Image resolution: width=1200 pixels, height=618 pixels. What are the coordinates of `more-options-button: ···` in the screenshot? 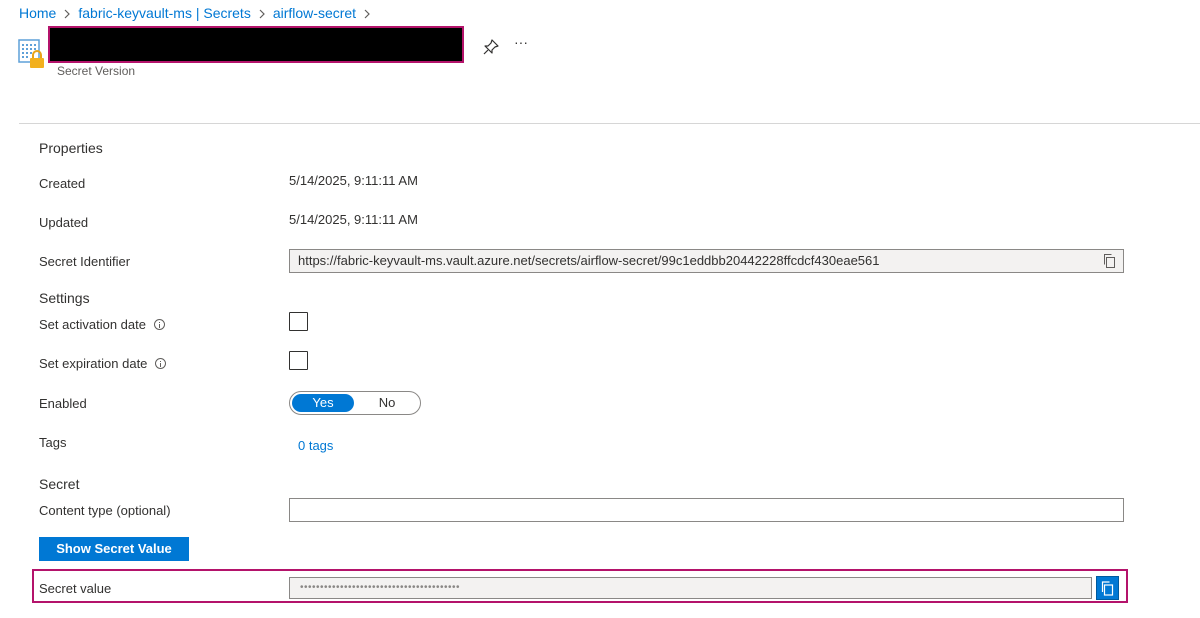 It's located at (525, 43).